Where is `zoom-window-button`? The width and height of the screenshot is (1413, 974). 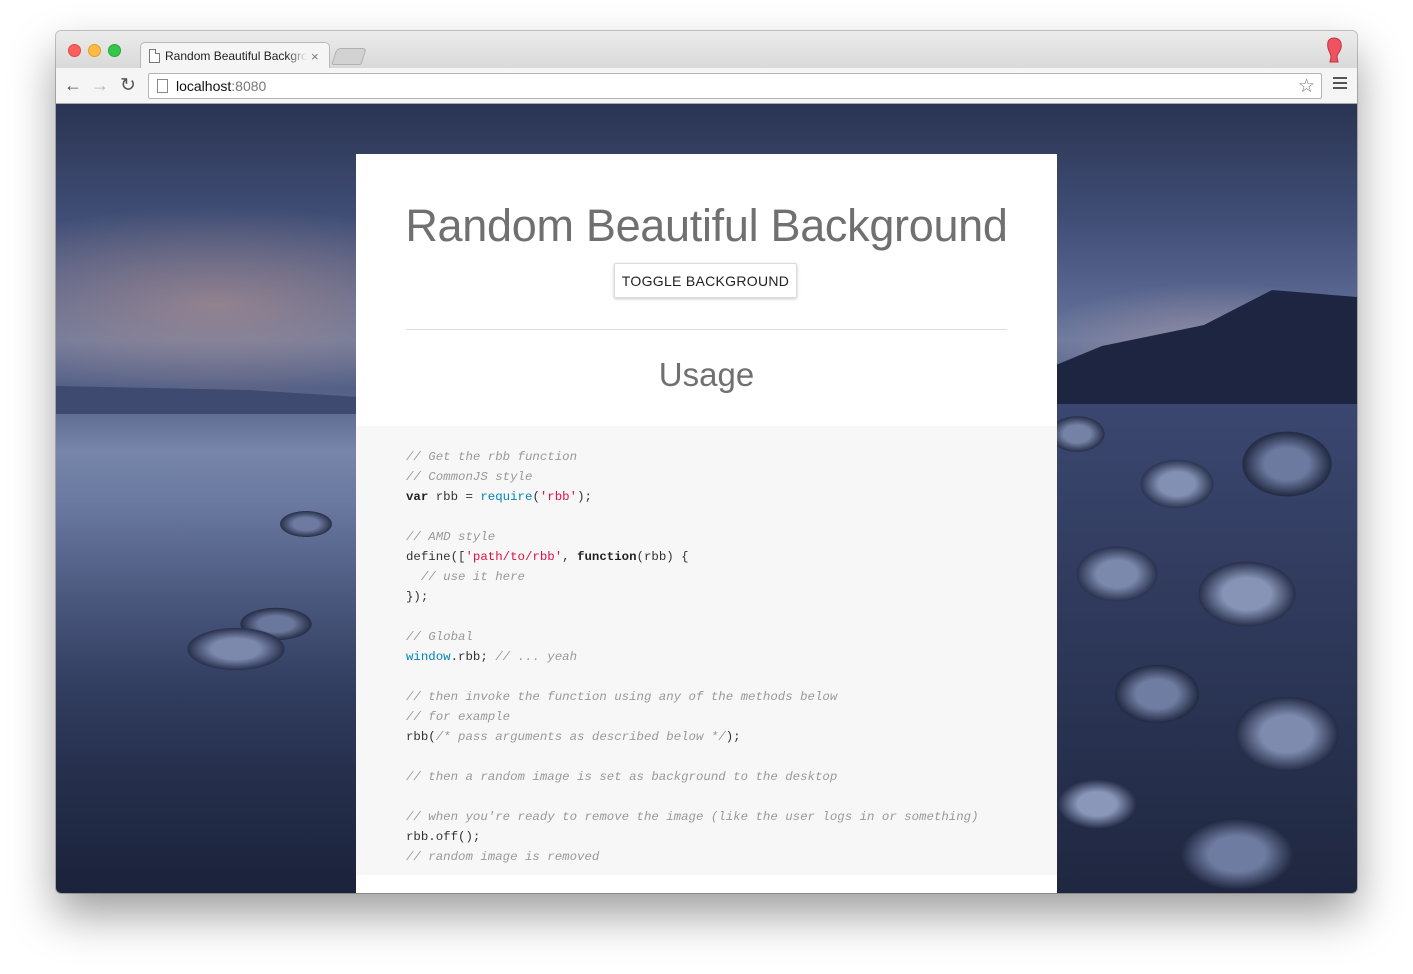
zoom-window-button is located at coordinates (114, 50).